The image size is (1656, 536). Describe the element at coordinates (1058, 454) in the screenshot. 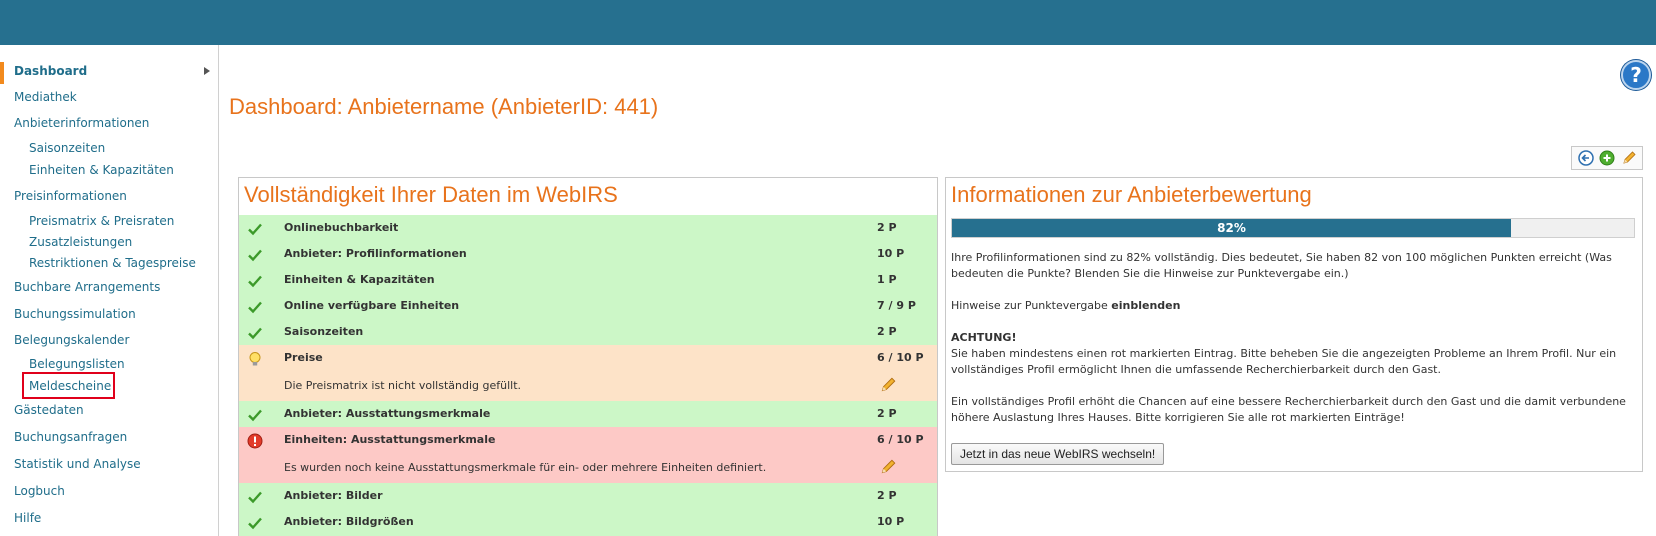

I see `switch-webirs-button: Jetzt in das neue WebIRS wechseln!` at that location.